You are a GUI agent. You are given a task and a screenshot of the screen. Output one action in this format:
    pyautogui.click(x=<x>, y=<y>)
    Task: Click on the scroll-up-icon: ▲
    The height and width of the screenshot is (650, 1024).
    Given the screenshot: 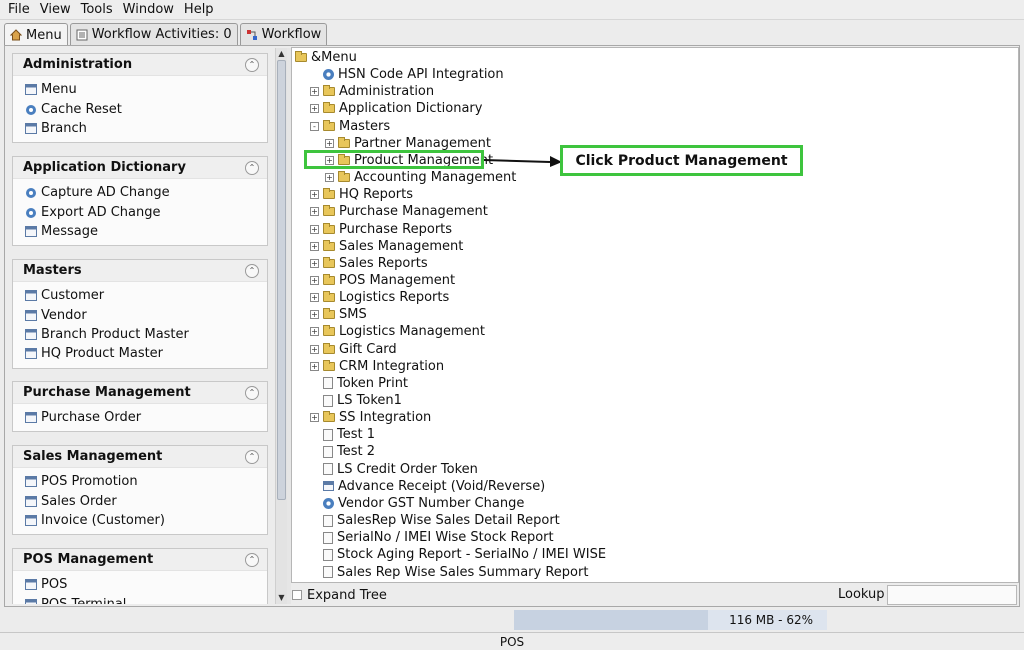 What is the action you would take?
    pyautogui.click(x=281, y=54)
    